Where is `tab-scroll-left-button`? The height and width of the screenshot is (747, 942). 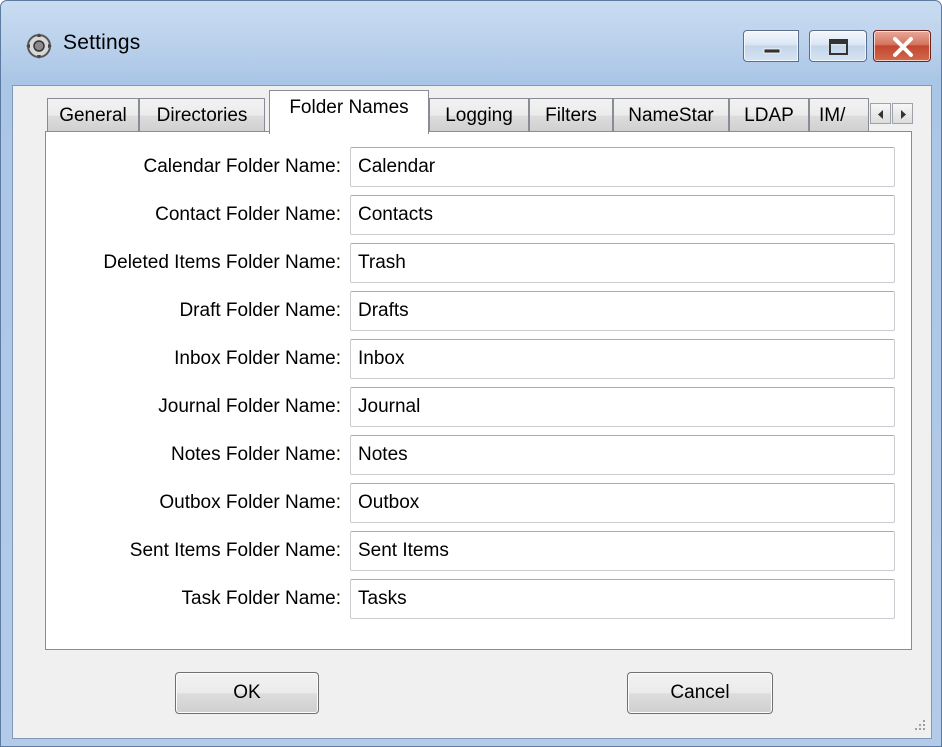 tab-scroll-left-button is located at coordinates (880, 113).